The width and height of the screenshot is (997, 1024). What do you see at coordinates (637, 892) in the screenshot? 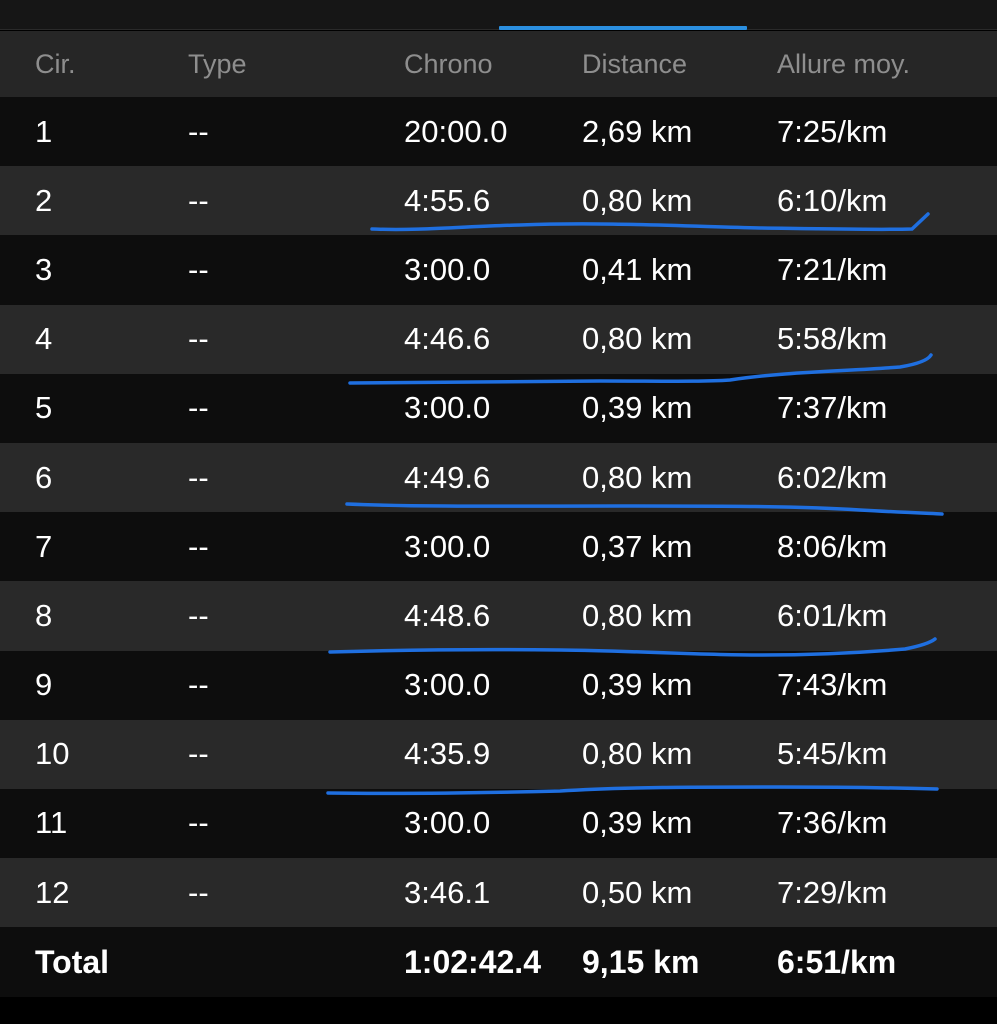
I see `lap-distance: 0,50 km` at bounding box center [637, 892].